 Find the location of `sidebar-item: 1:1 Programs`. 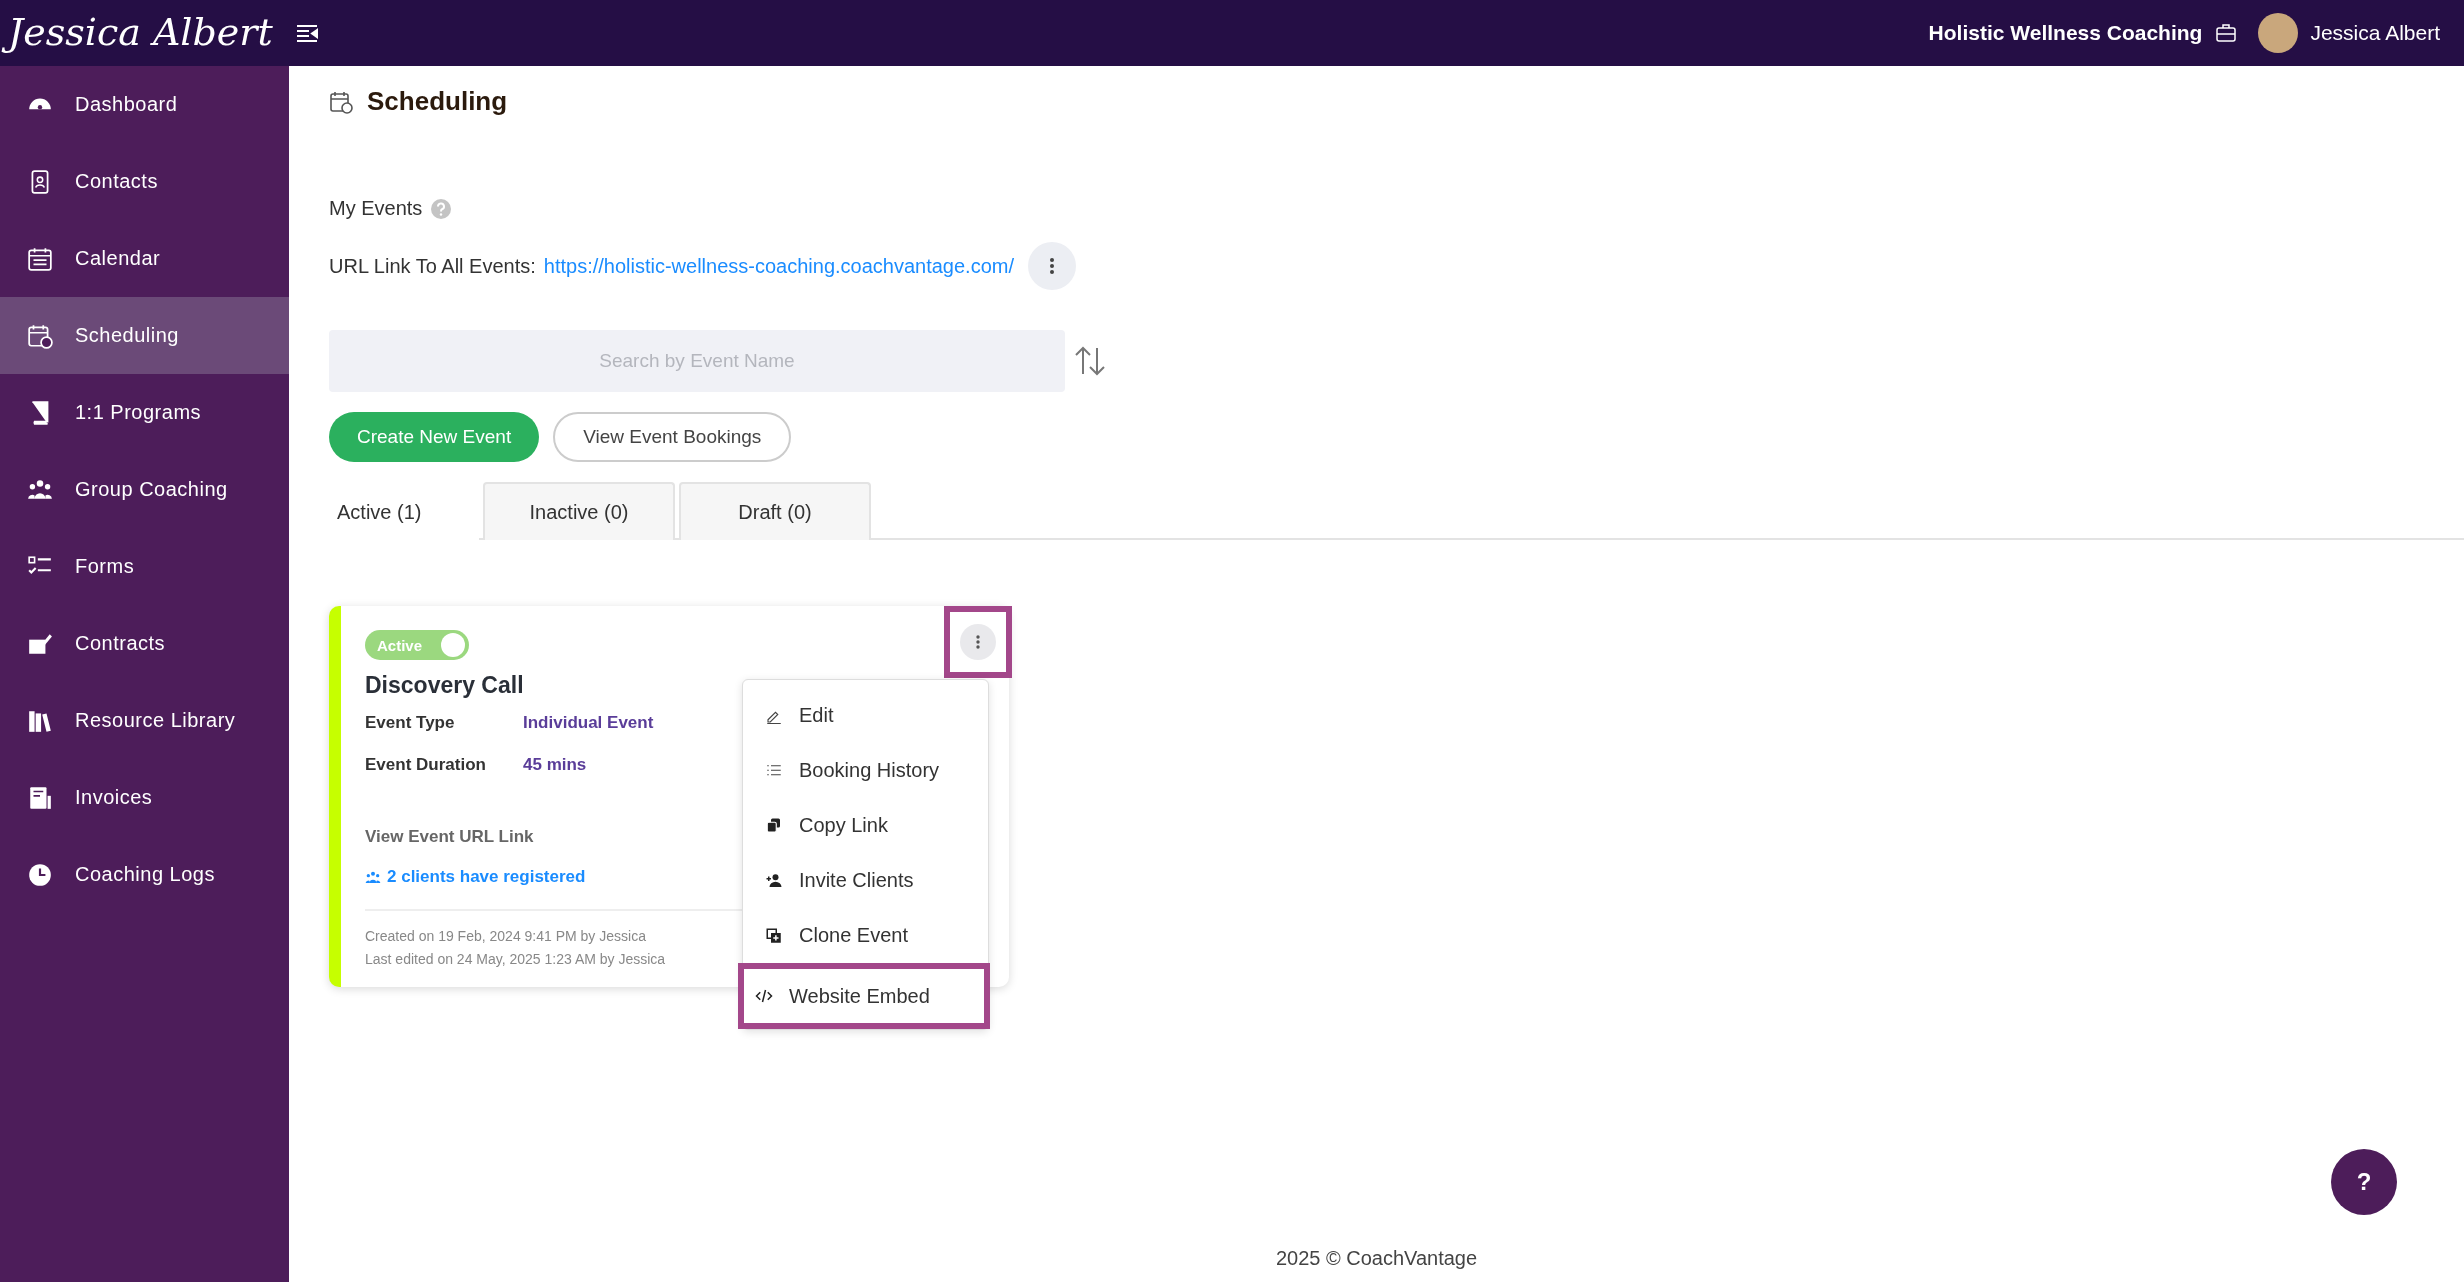

sidebar-item: 1:1 Programs is located at coordinates (144, 412).